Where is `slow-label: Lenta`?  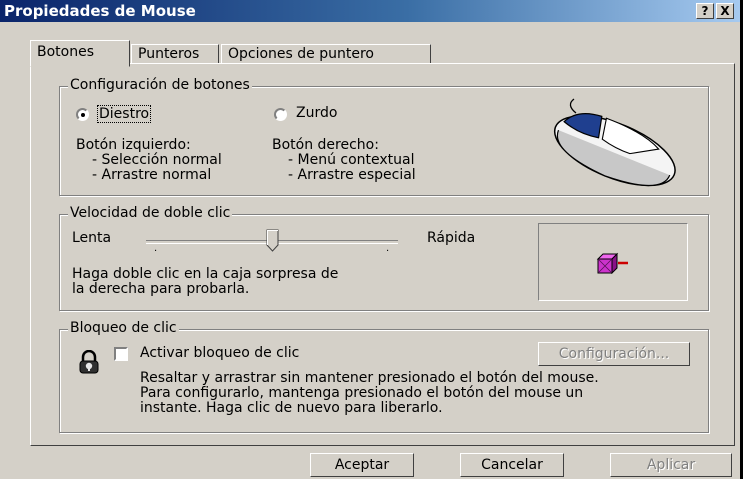 slow-label: Lenta is located at coordinates (92, 238).